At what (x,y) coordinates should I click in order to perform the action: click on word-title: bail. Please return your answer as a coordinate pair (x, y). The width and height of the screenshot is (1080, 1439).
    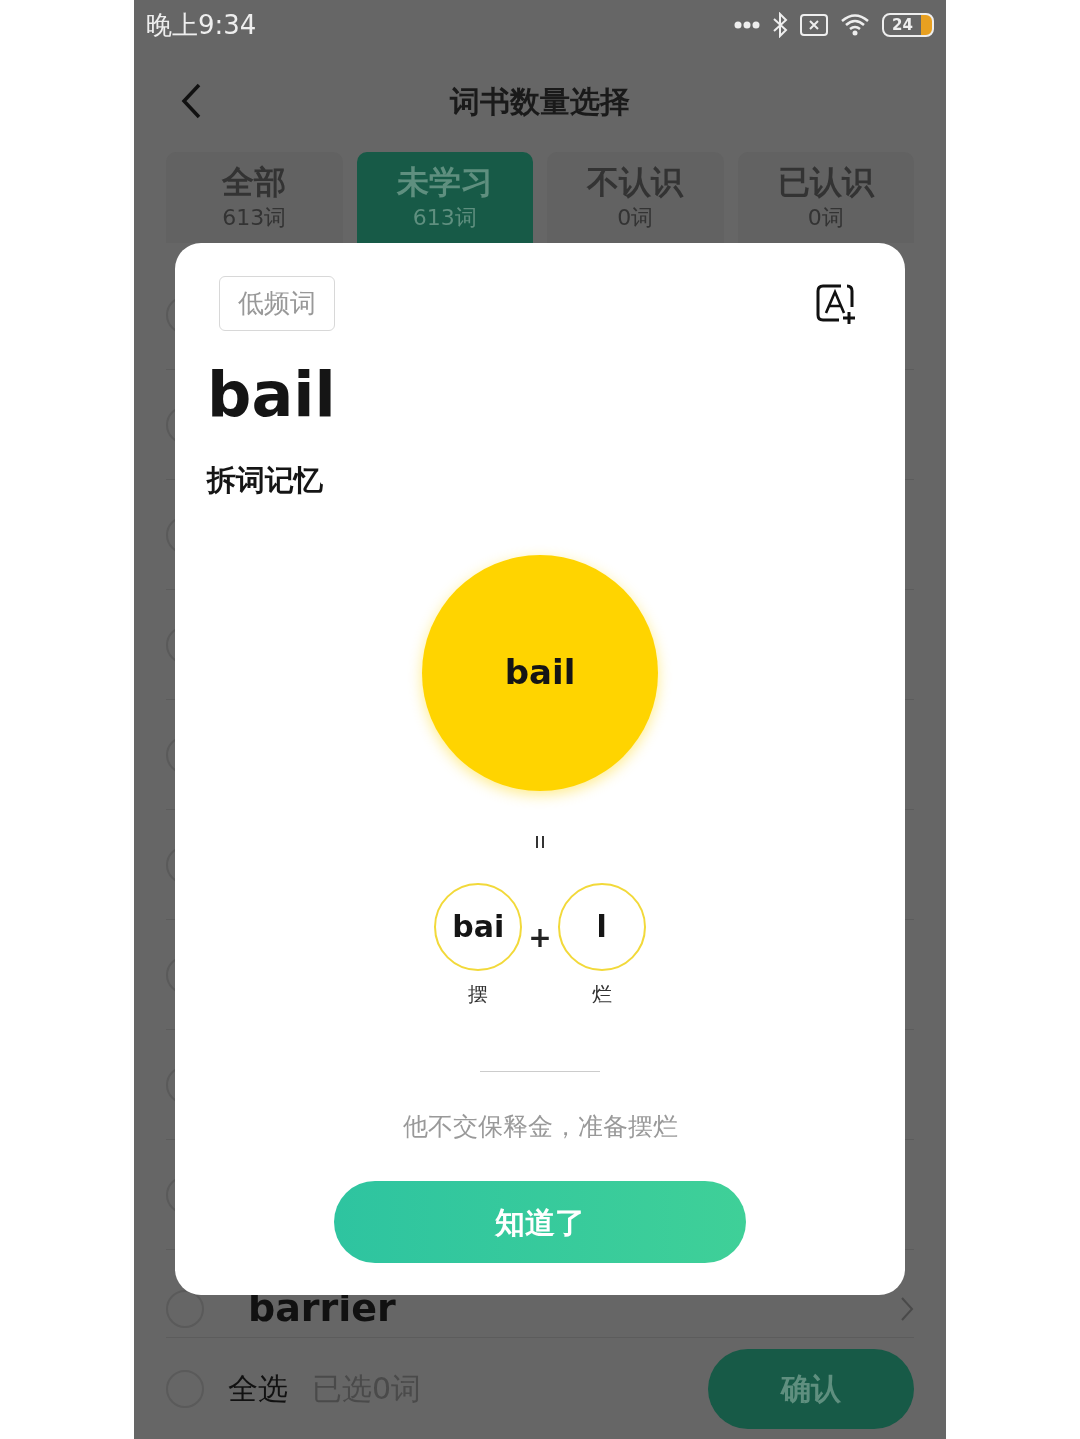
    Looking at the image, I should click on (271, 395).